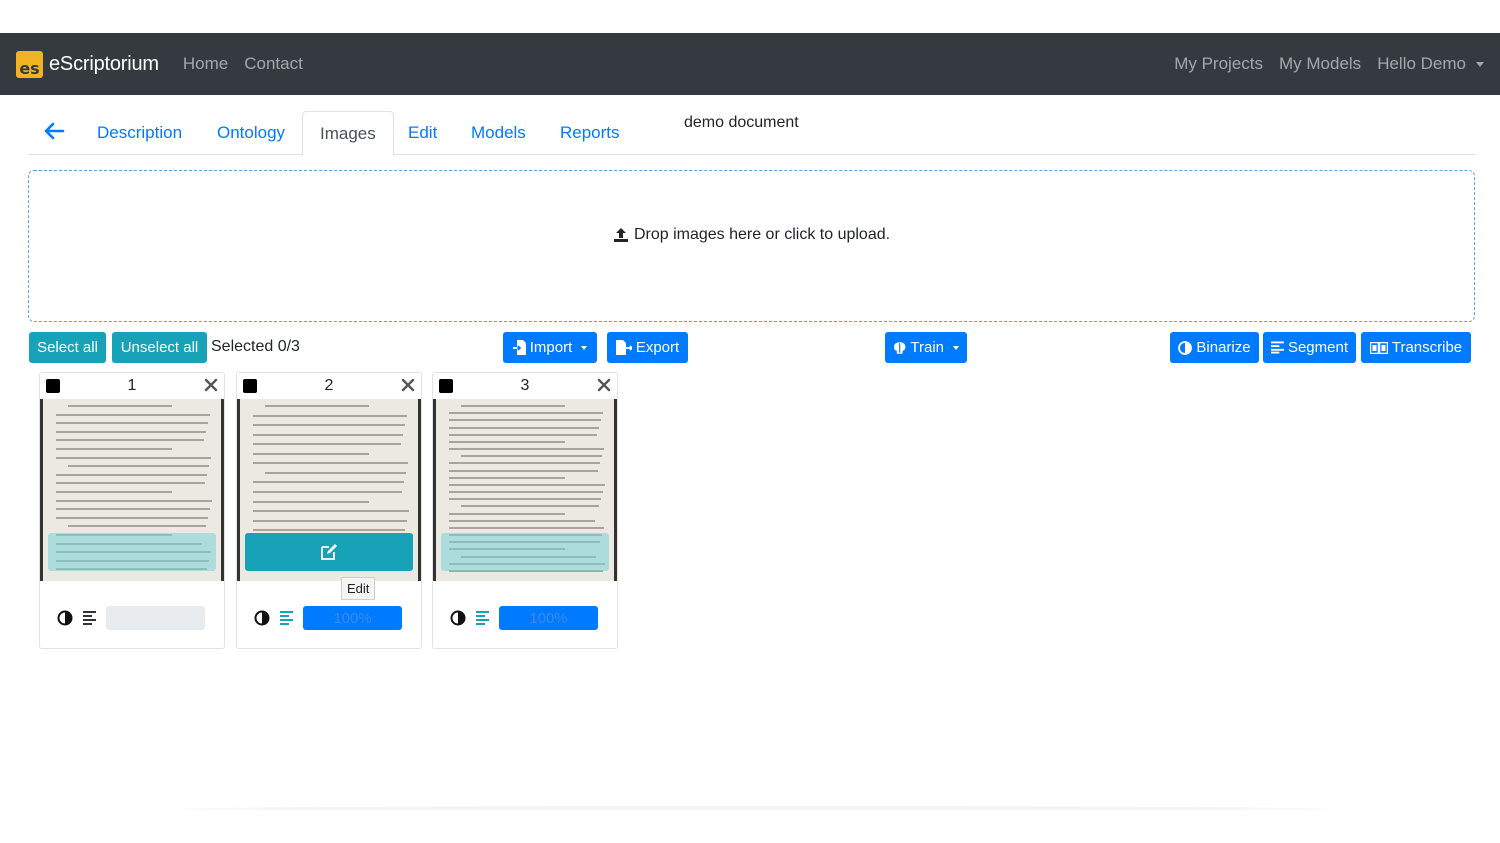  What do you see at coordinates (750, 16) in the screenshot?
I see `top-margin` at bounding box center [750, 16].